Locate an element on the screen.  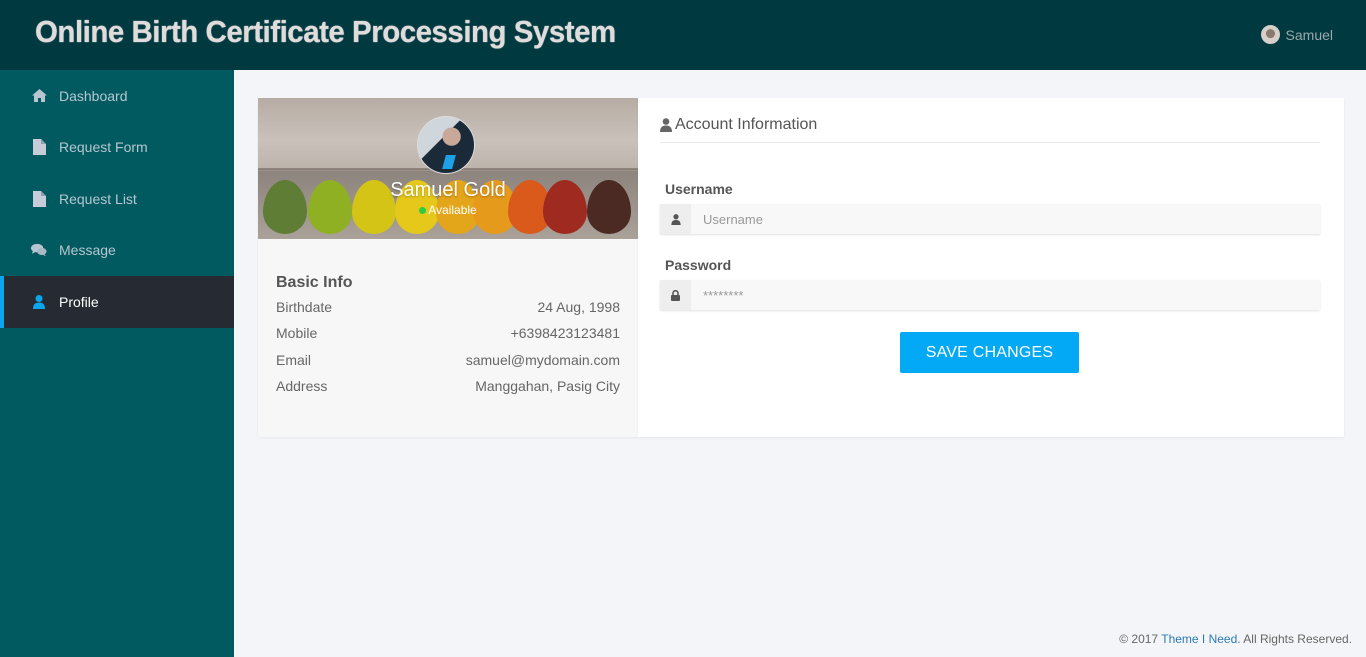
sidebar-item-profile: Profile is located at coordinates (117, 302).